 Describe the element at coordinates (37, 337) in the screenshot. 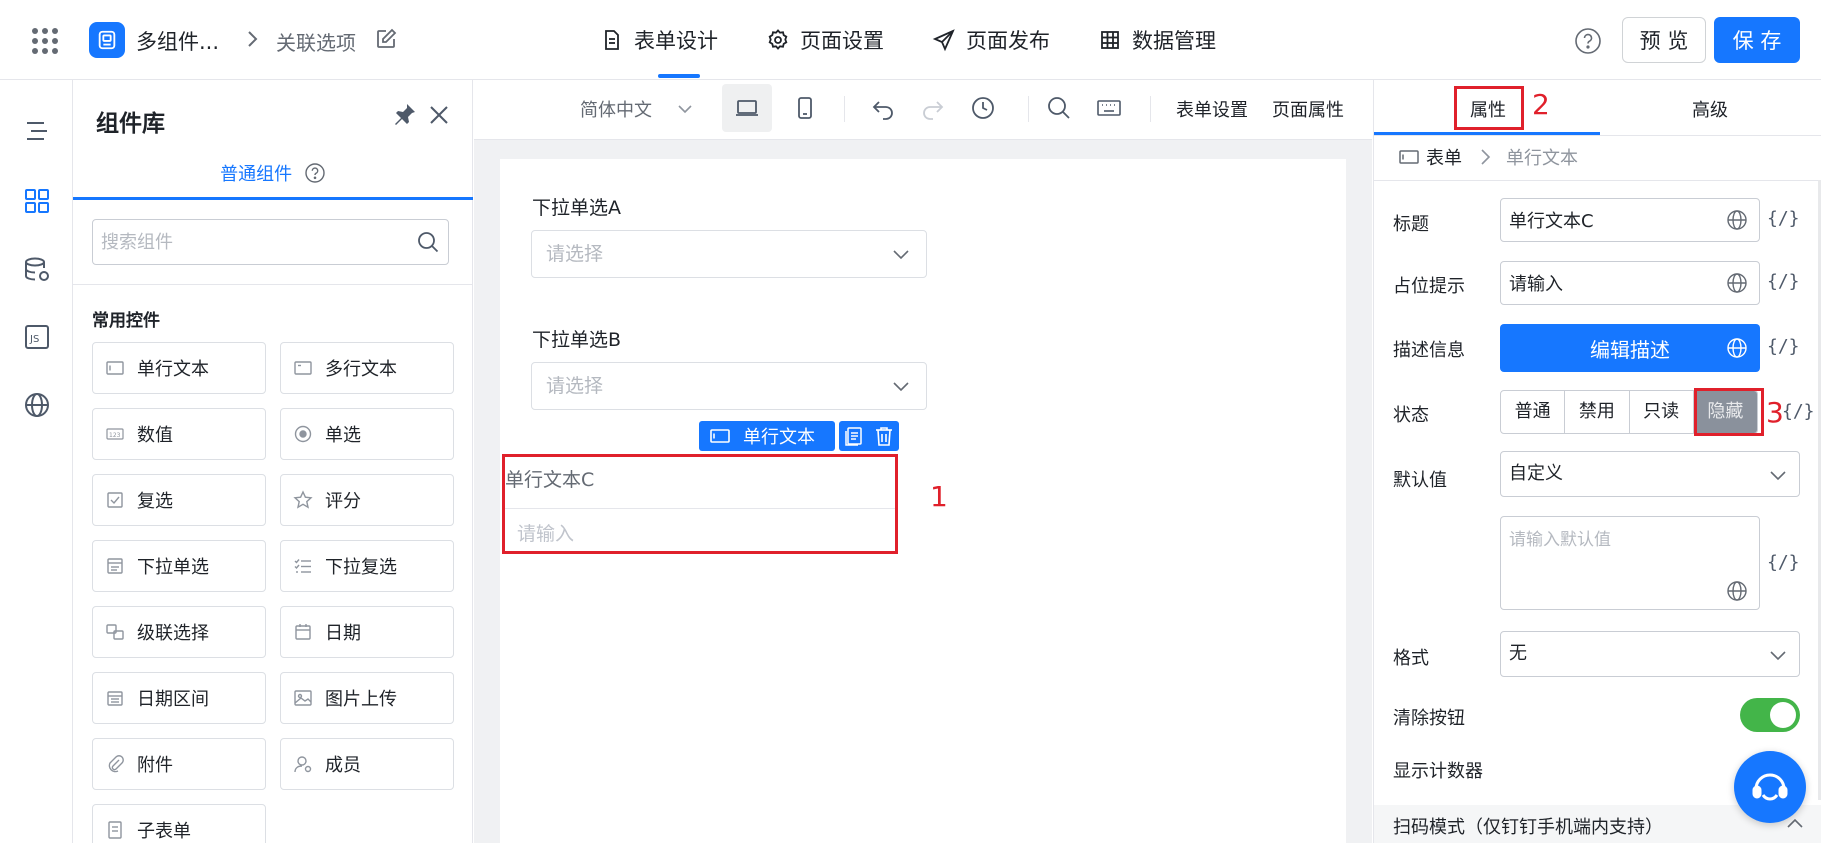

I see `js-icon: JS` at that location.